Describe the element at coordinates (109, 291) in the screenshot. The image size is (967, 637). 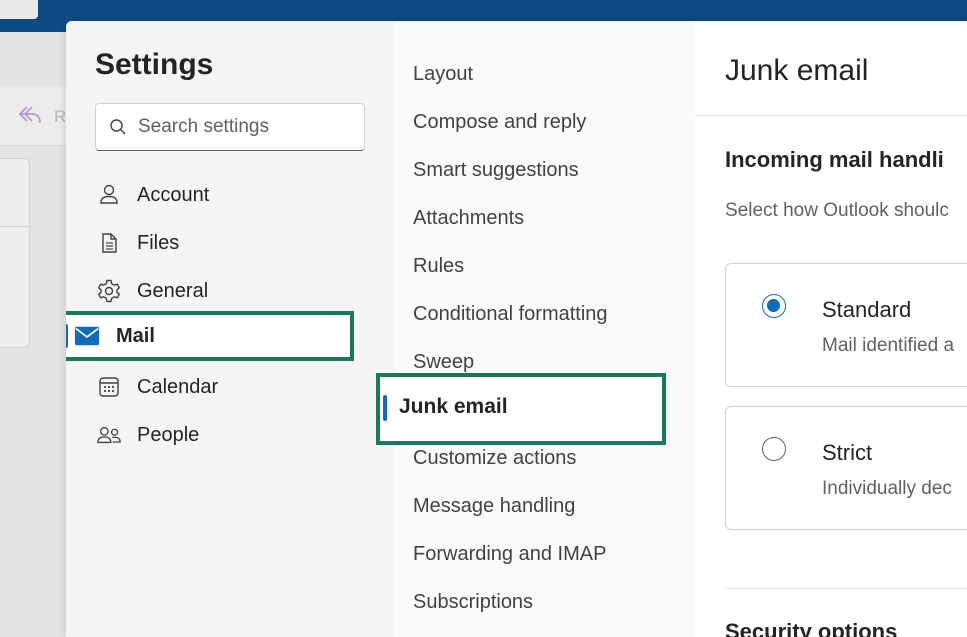
I see `gear-icon` at that location.